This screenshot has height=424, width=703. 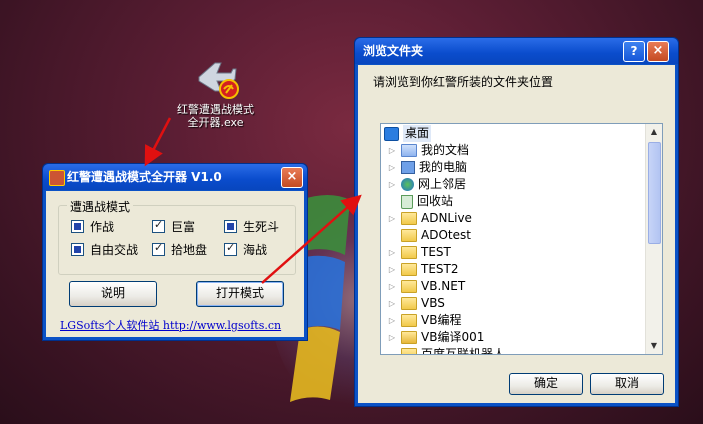 I want to click on dialog-close-button: ×, so click(x=658, y=51).